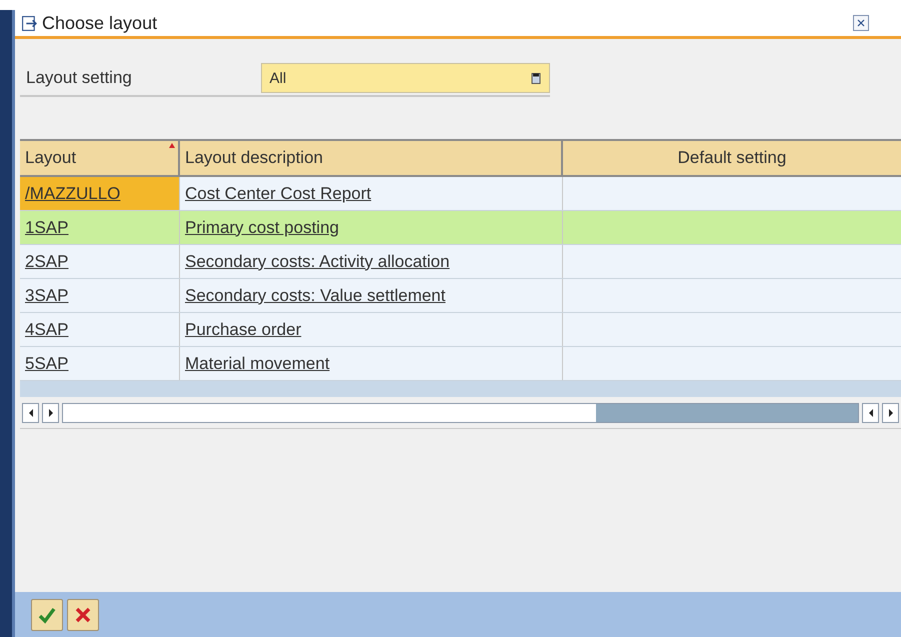 This screenshot has height=637, width=901. Describe the element at coordinates (536, 78) in the screenshot. I see `dropdown-icon` at that location.